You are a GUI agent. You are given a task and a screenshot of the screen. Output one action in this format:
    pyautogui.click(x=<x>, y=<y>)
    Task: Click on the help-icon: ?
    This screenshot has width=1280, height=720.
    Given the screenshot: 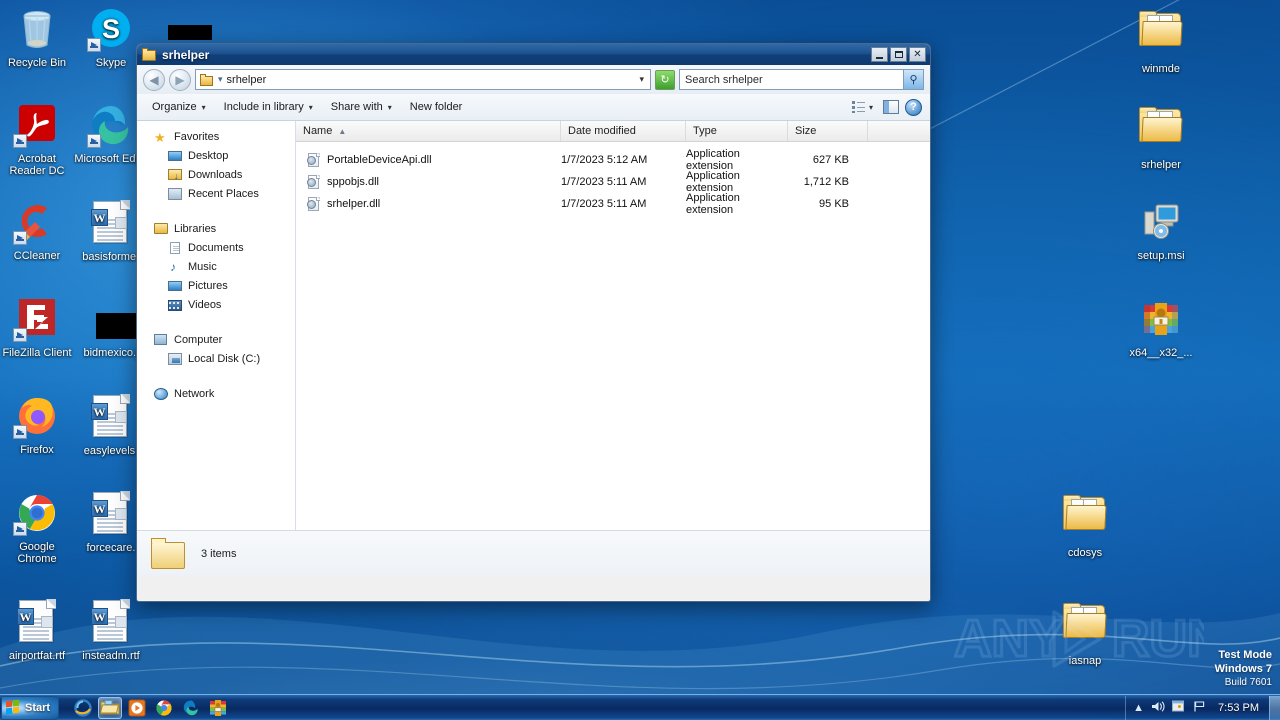 What is the action you would take?
    pyautogui.click(x=913, y=107)
    